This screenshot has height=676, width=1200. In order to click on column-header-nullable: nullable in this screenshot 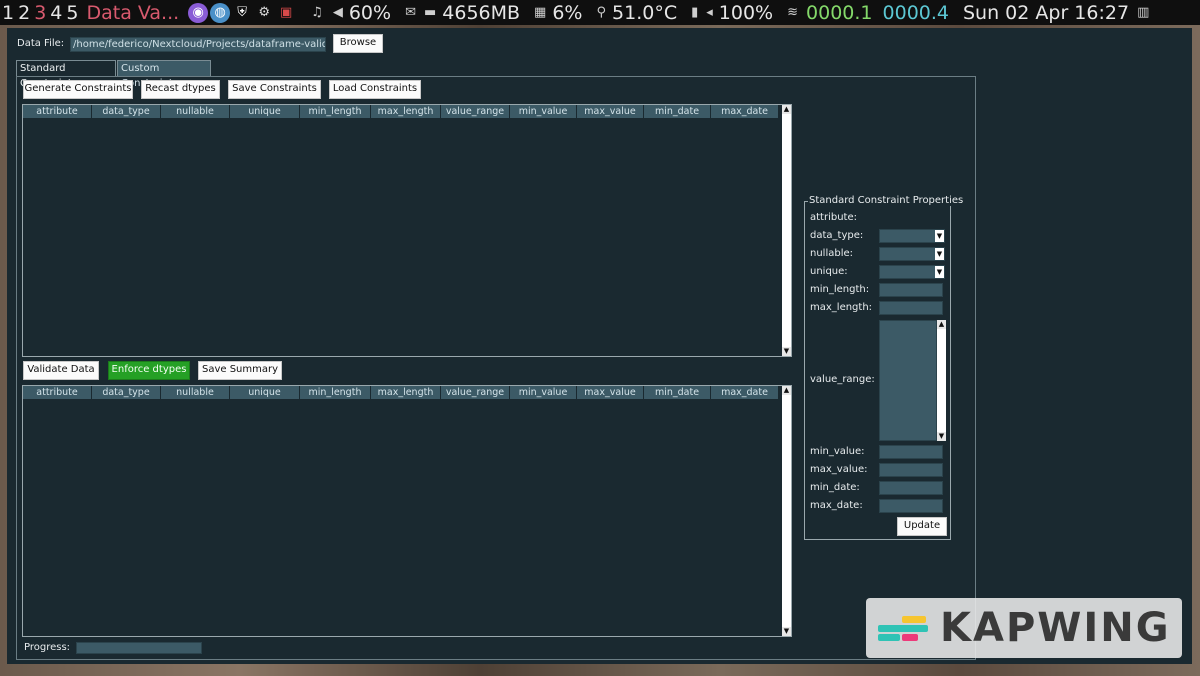, I will do `click(195, 111)`.